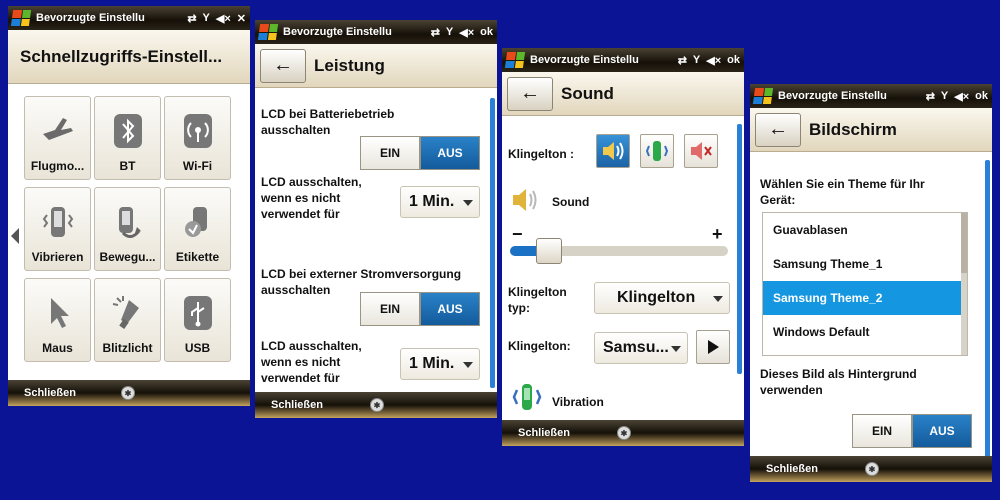  What do you see at coordinates (871, 130) in the screenshot?
I see `page-header: ← Bildschirm` at bounding box center [871, 130].